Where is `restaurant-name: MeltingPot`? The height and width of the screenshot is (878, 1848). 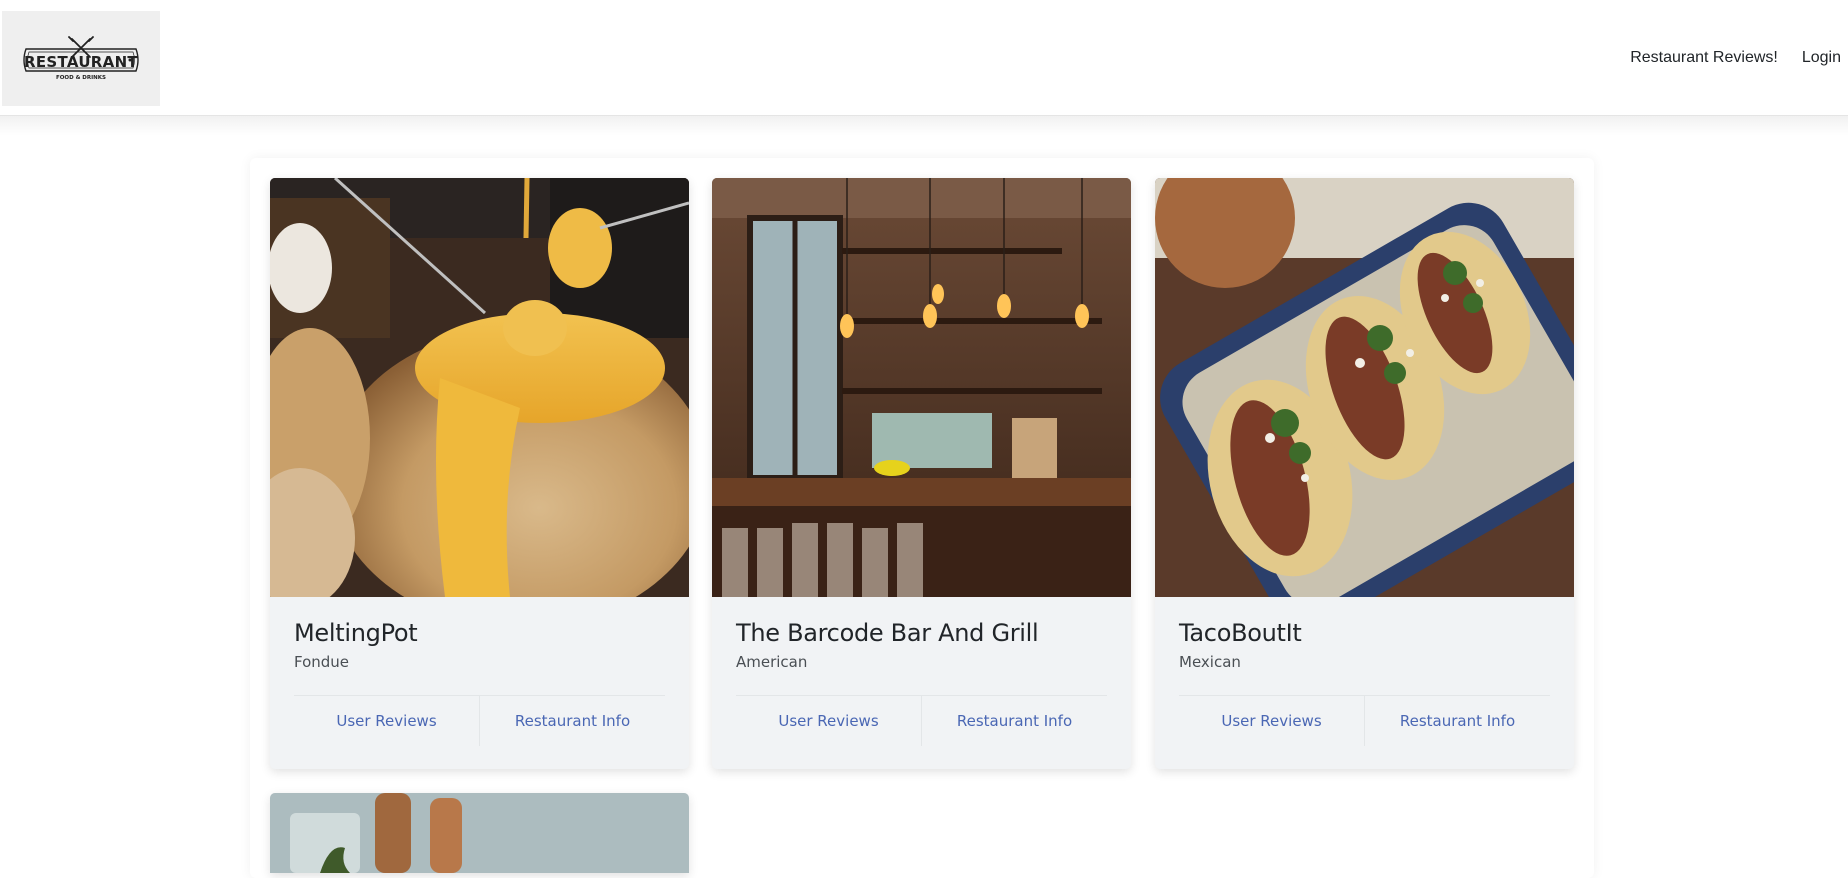 restaurant-name: MeltingPot is located at coordinates (356, 633).